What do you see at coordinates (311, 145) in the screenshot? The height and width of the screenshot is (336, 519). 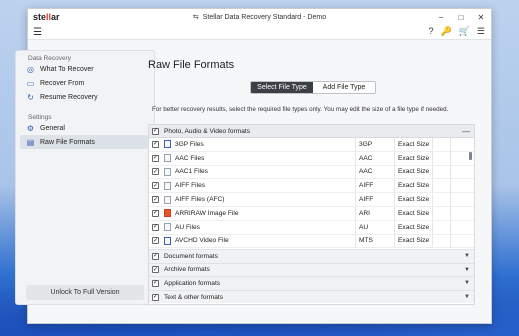 I see `table-row: ✓ 3GP Files 3GP Exact Size` at bounding box center [311, 145].